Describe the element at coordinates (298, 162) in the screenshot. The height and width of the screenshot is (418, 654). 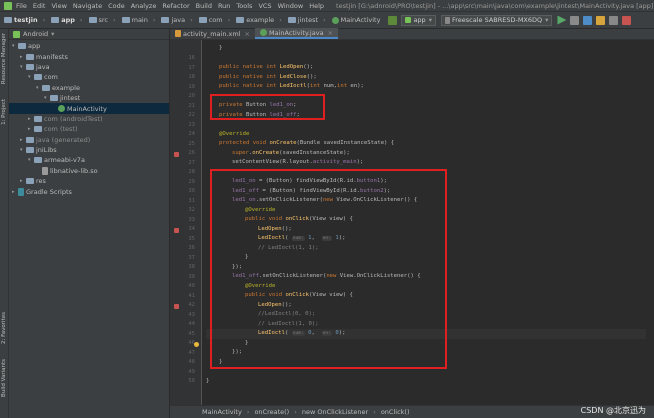
I see `code-line: setContentView(R.layout.activity_main);` at that location.